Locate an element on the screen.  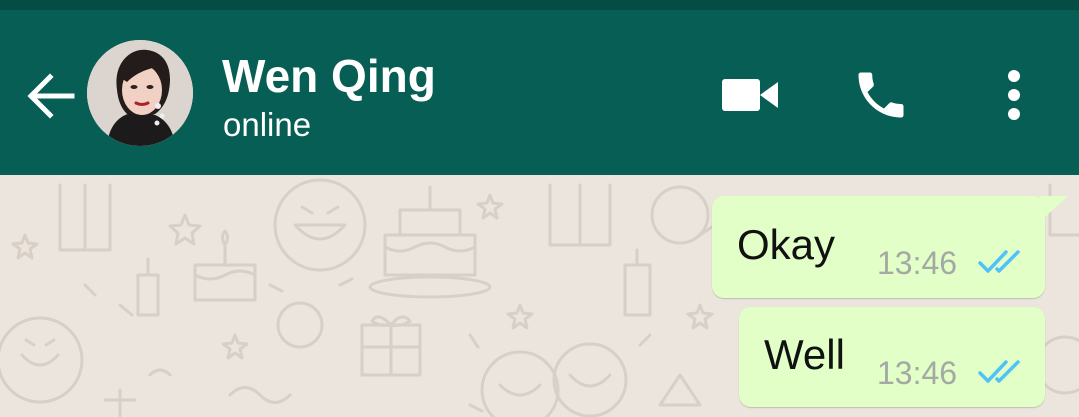
avatar-portrait is located at coordinates (140, 93).